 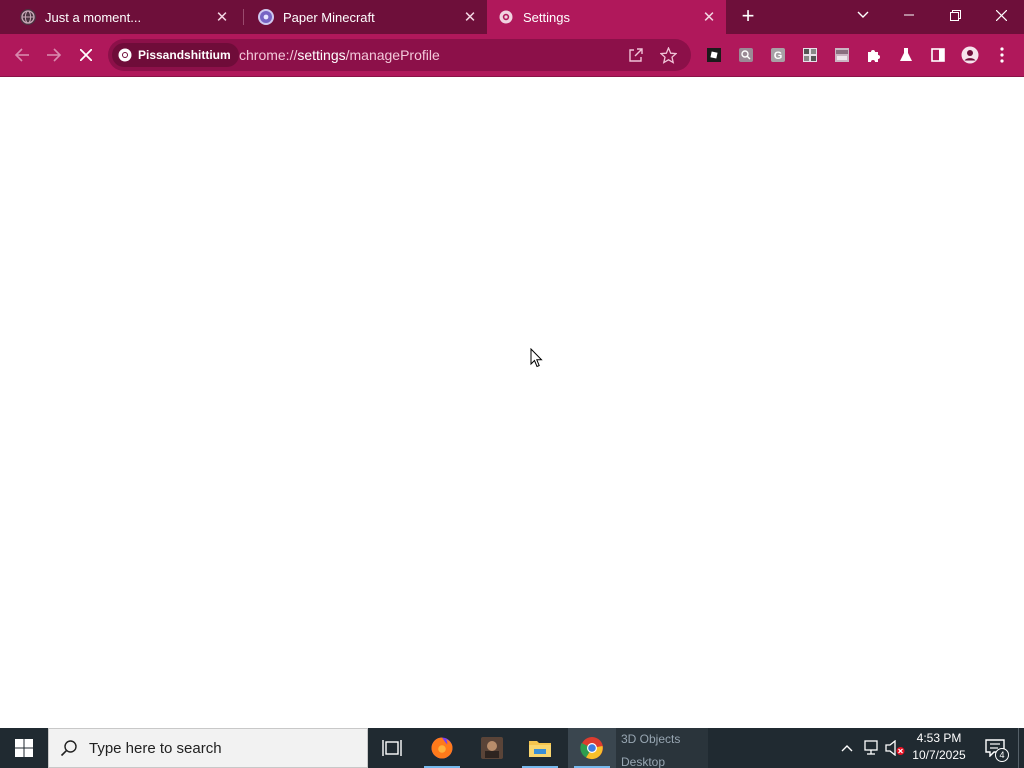 I want to click on firefox-taskbar-button, so click(x=442, y=748).